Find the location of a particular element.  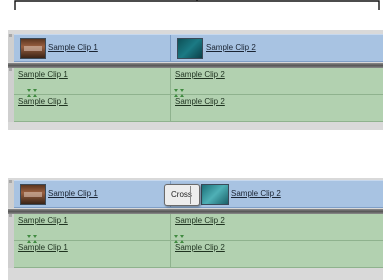

transition-label: Cross is located at coordinates (181, 194).